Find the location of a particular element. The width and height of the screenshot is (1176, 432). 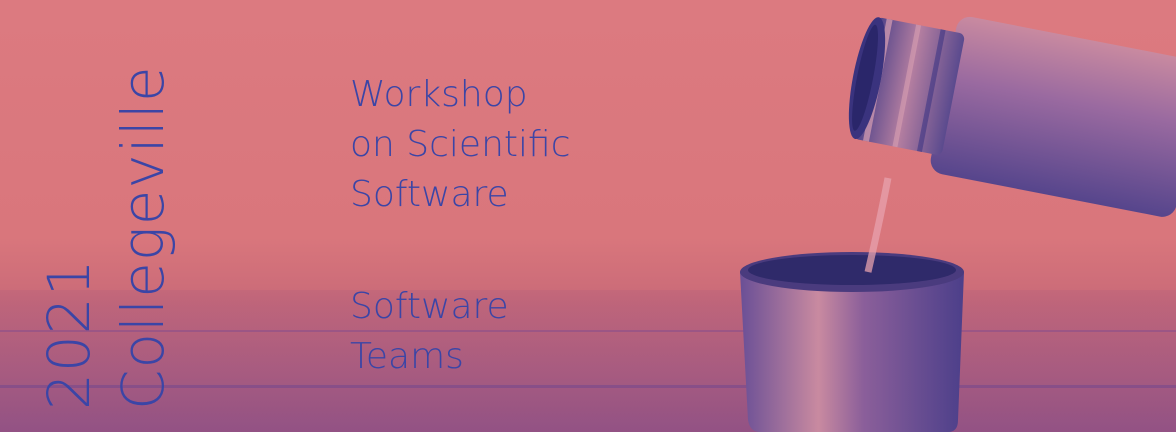

subtitle-line: Software is located at coordinates (429, 306).